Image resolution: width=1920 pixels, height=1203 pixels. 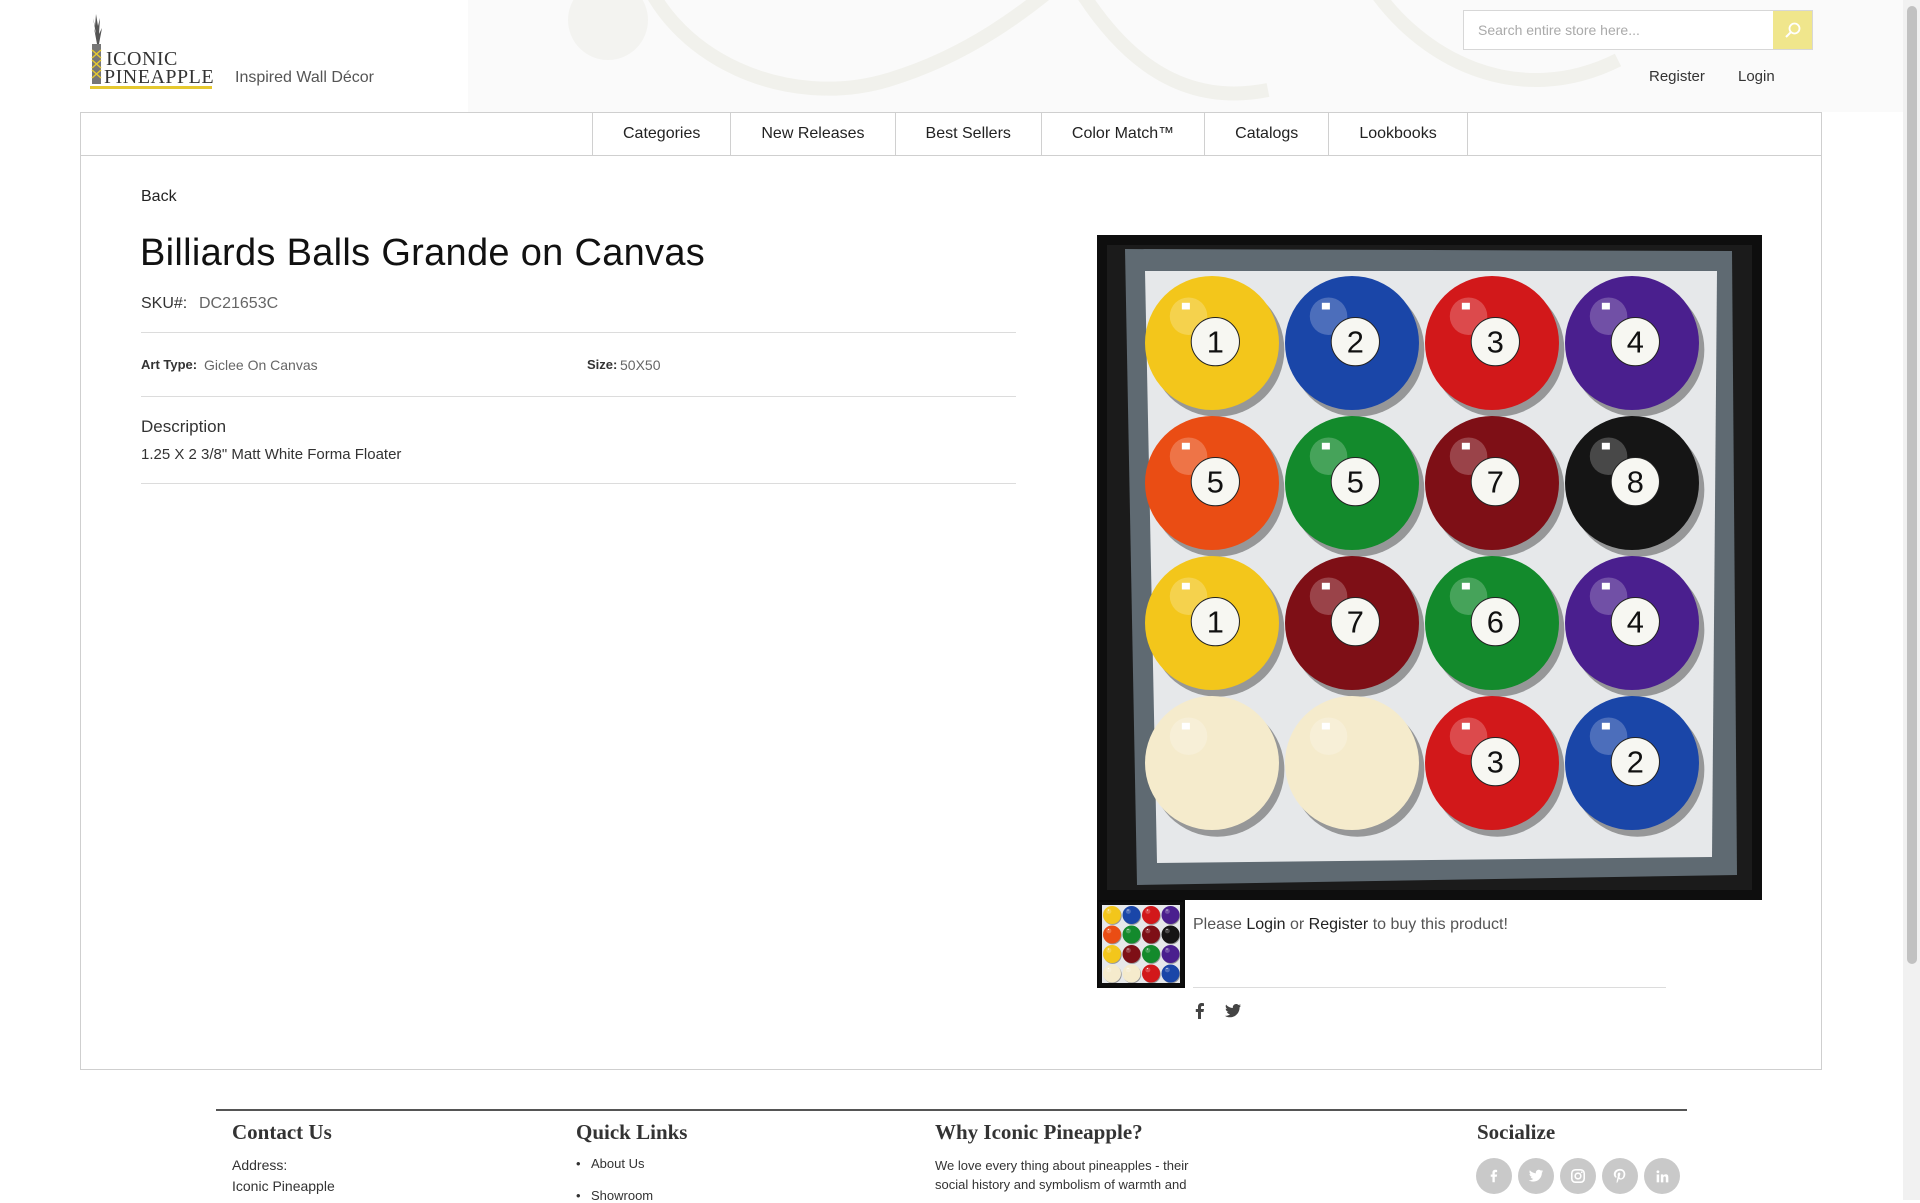 I want to click on buy-login-link: Login, so click(x=1265, y=924).